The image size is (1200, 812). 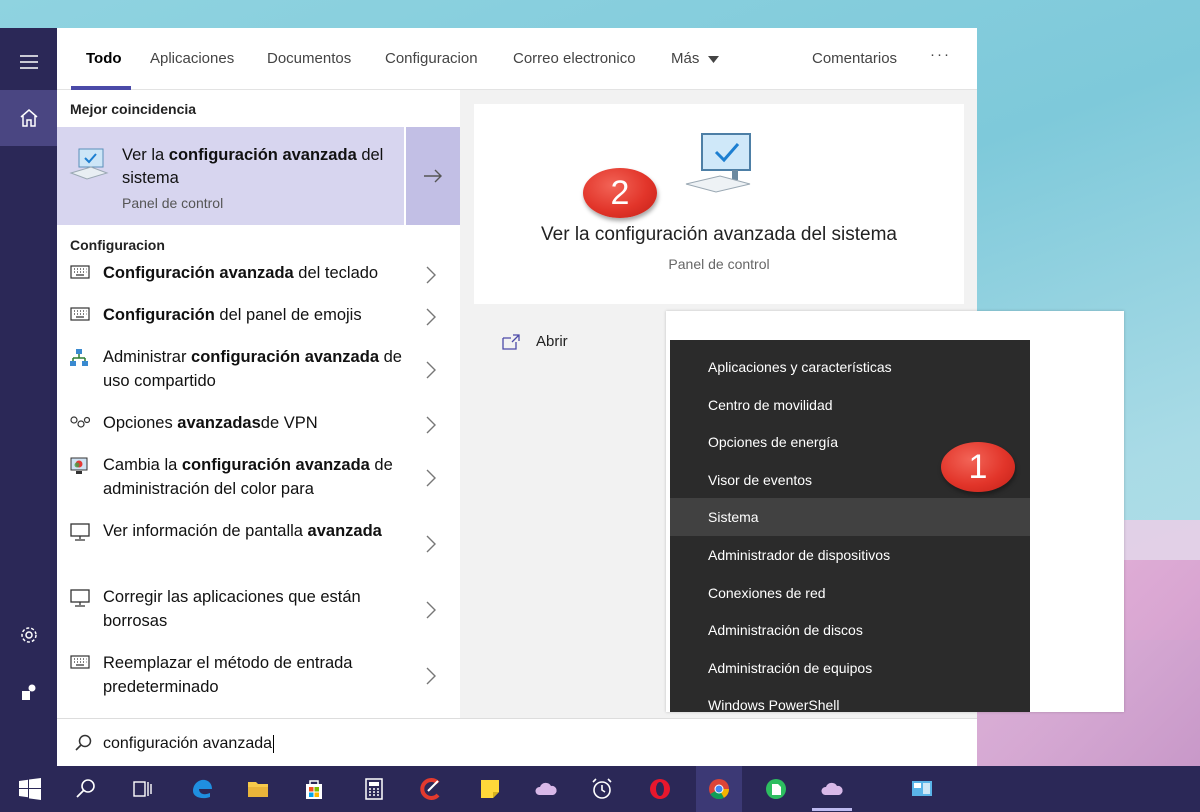 I want to click on home-icon, so click(x=28, y=118).